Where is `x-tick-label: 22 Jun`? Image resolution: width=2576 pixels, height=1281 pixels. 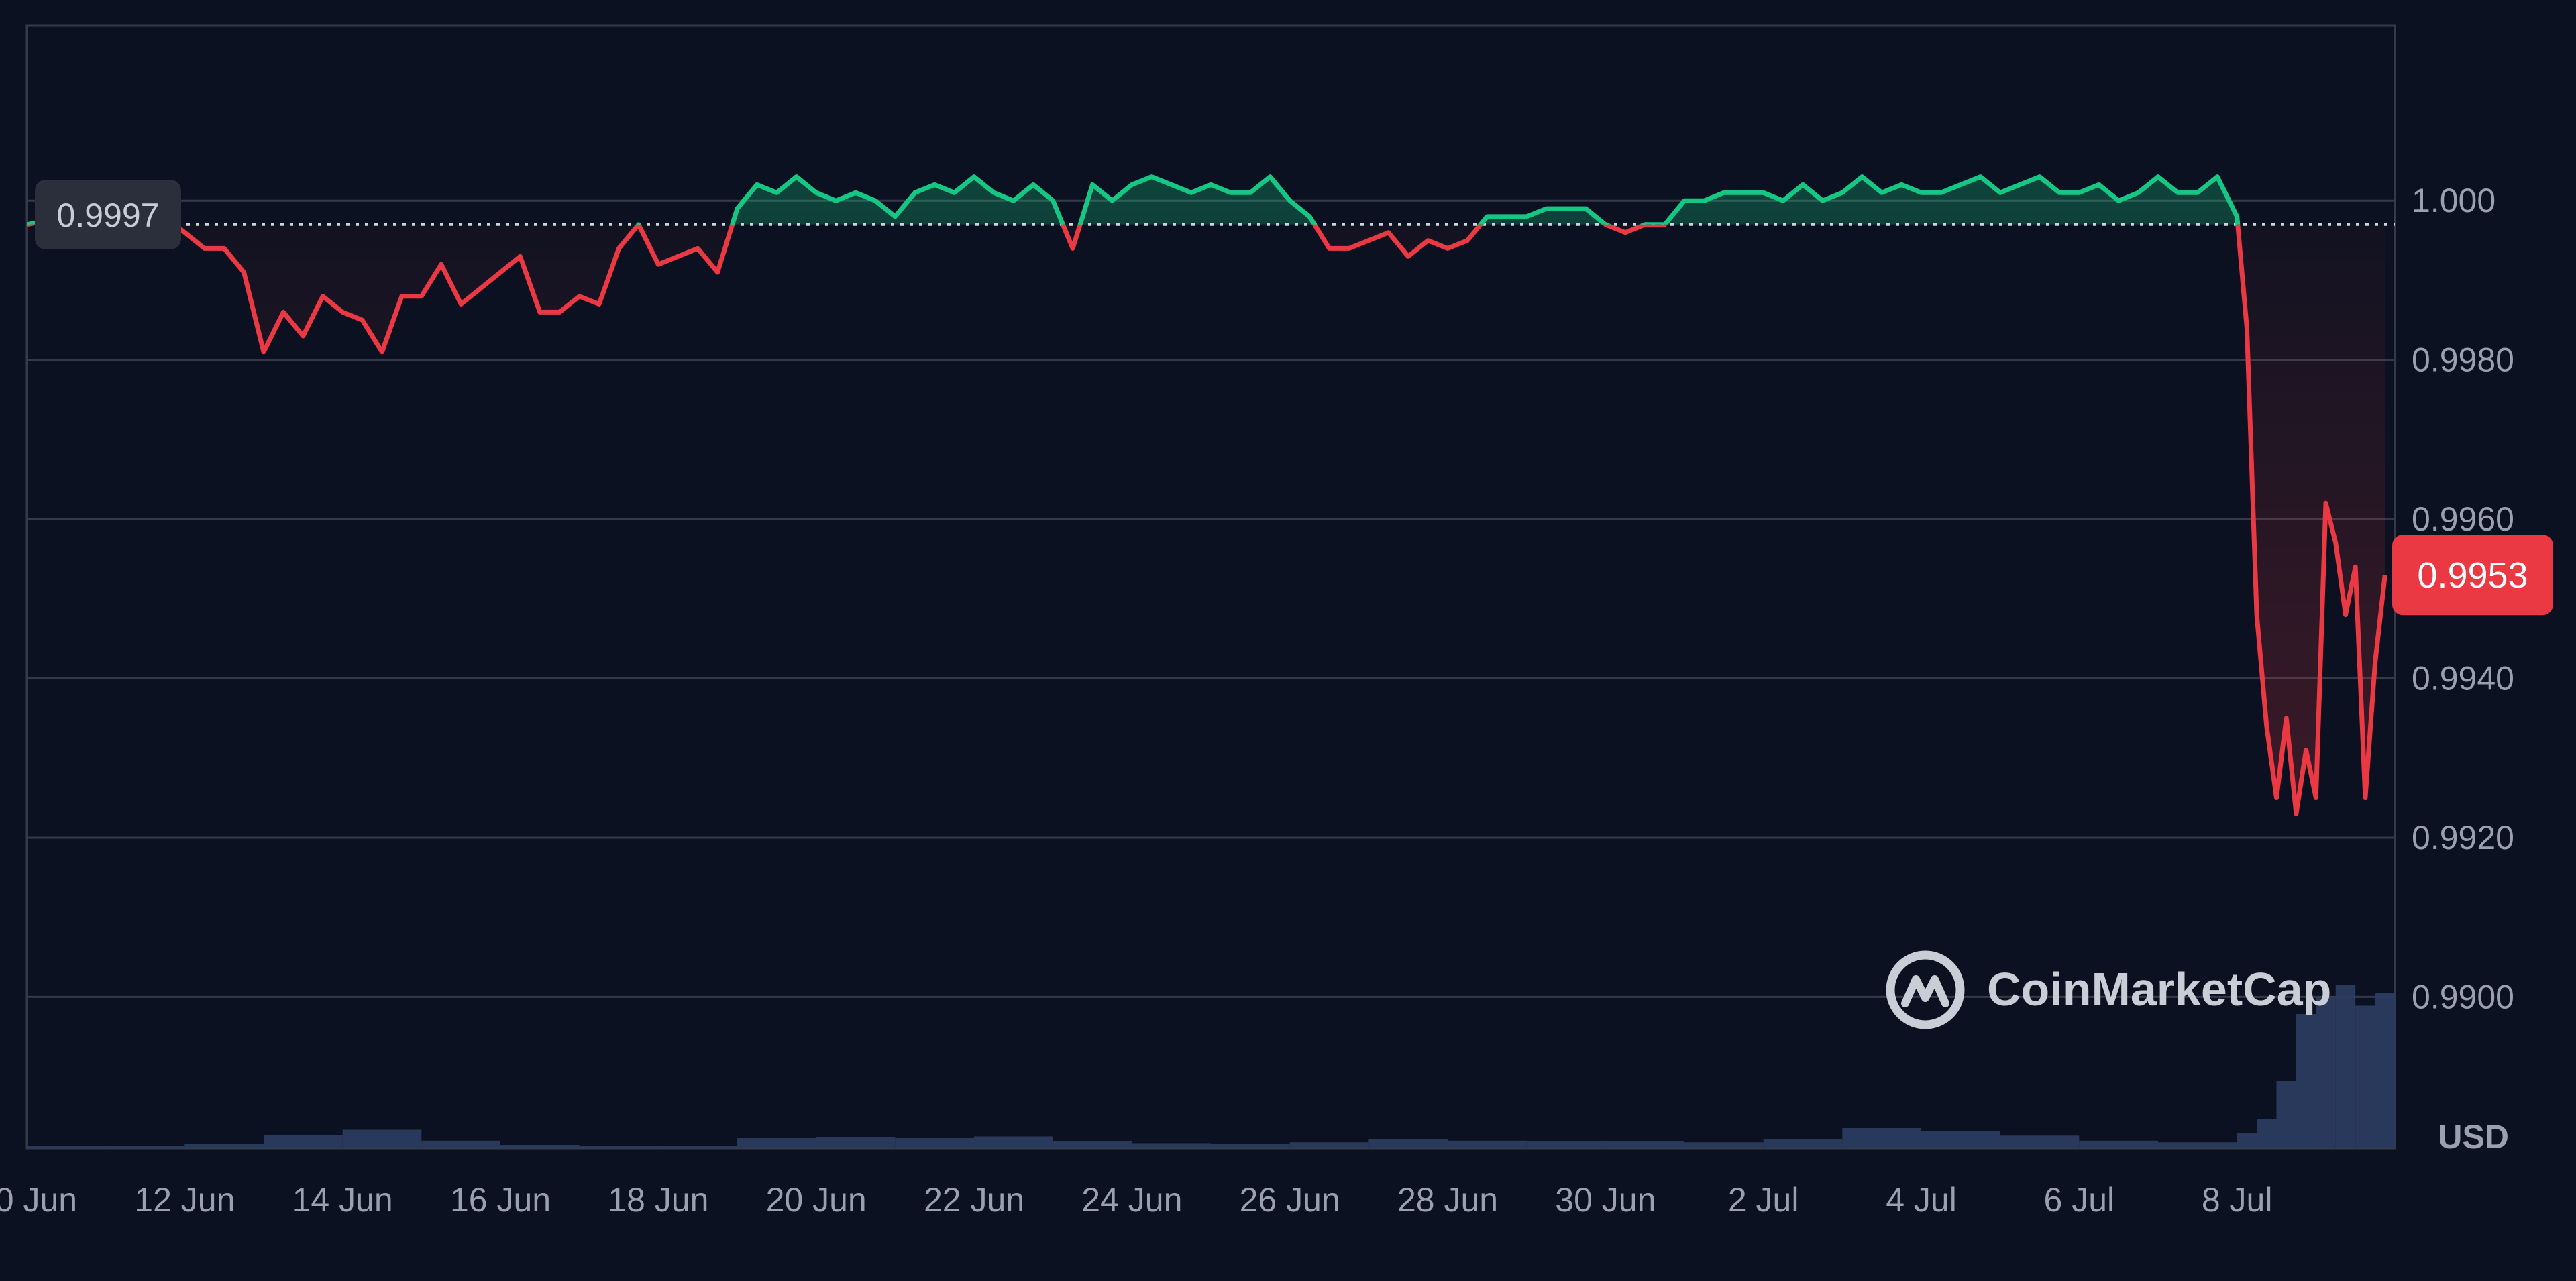 x-tick-label: 22 Jun is located at coordinates (974, 1200).